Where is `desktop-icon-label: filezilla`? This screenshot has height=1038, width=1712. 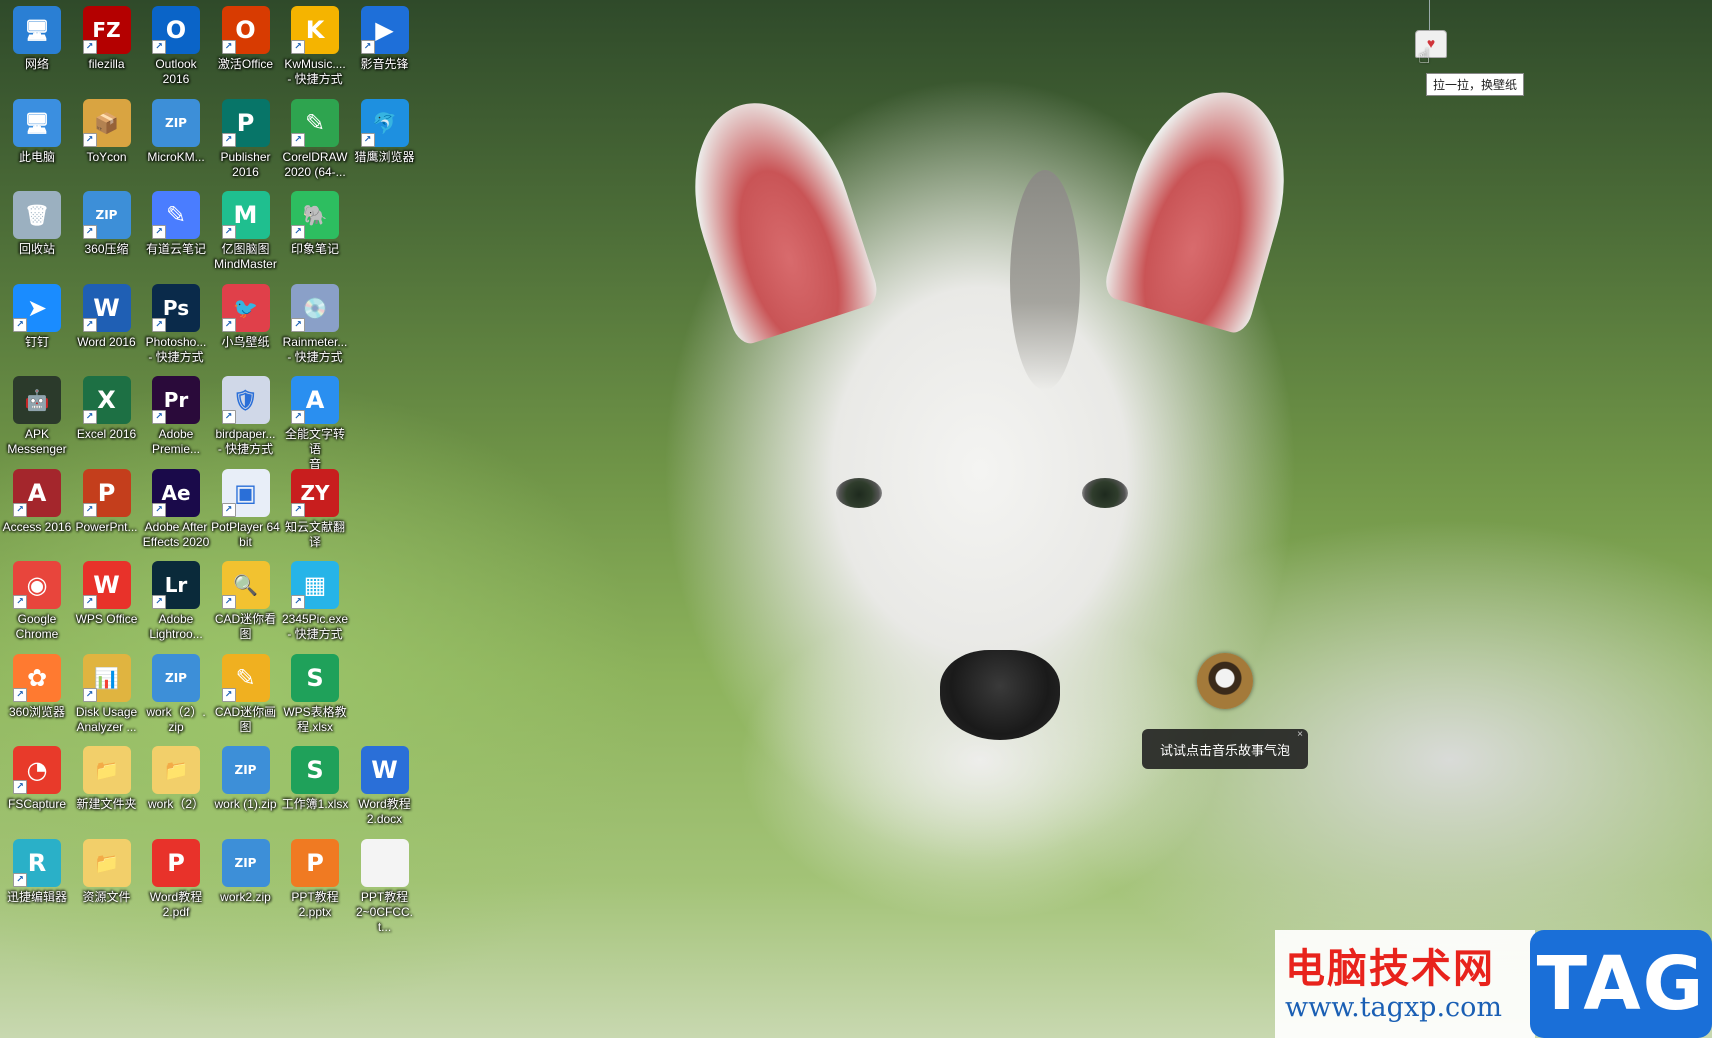
desktop-icon-label: filezilla is located at coordinates (106, 64).